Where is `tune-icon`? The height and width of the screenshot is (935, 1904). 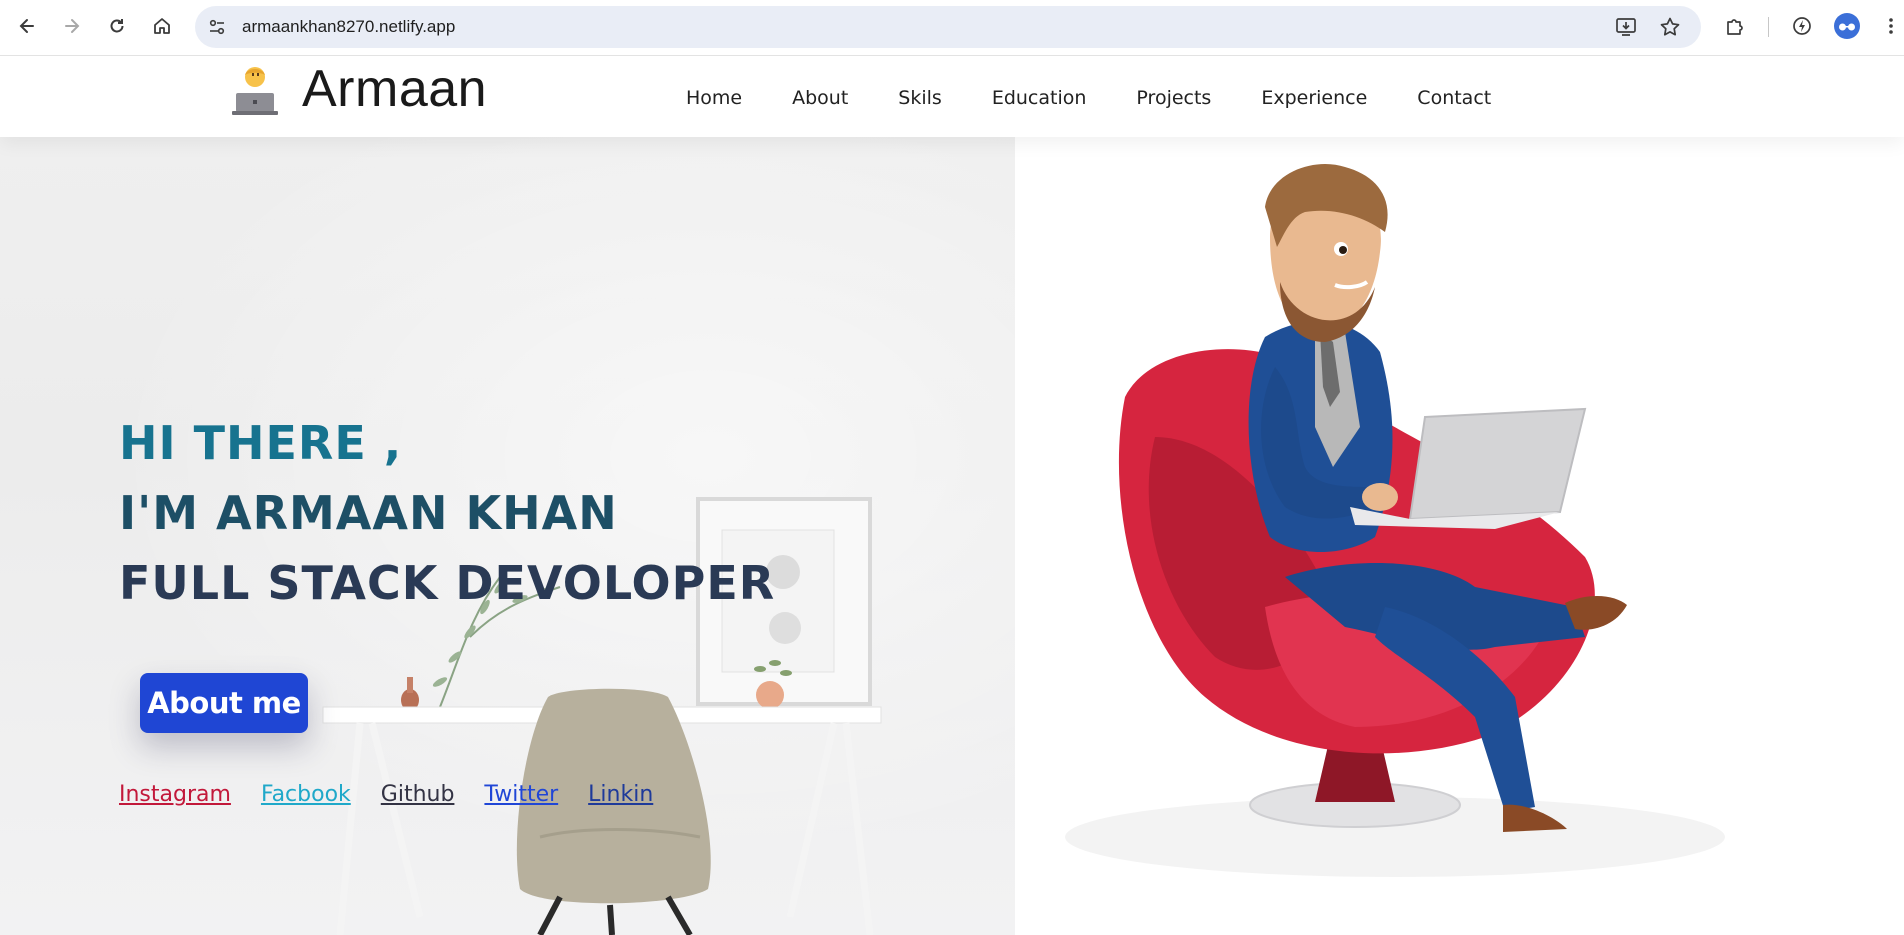
tune-icon is located at coordinates (217, 27).